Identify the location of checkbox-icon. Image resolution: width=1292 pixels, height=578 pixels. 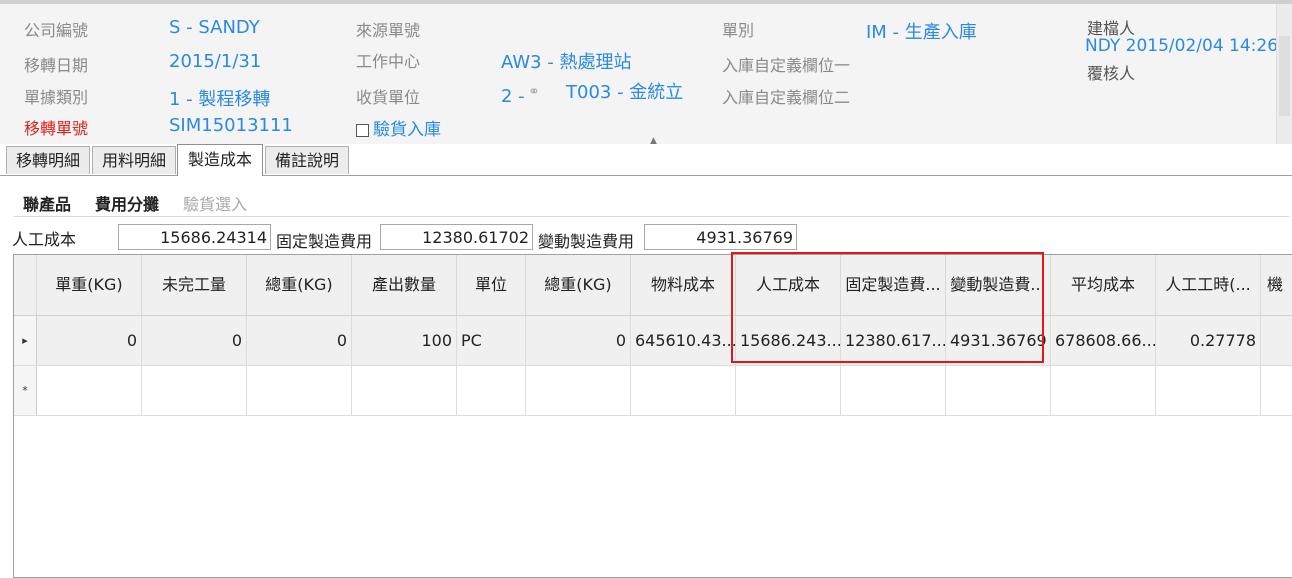
(362, 130).